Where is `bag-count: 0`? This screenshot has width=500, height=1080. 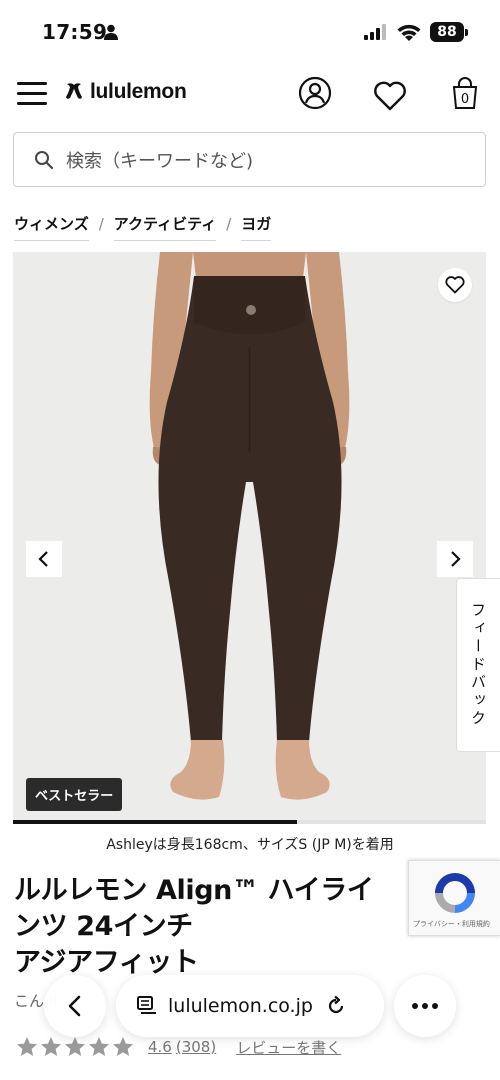 bag-count: 0 is located at coordinates (465, 99).